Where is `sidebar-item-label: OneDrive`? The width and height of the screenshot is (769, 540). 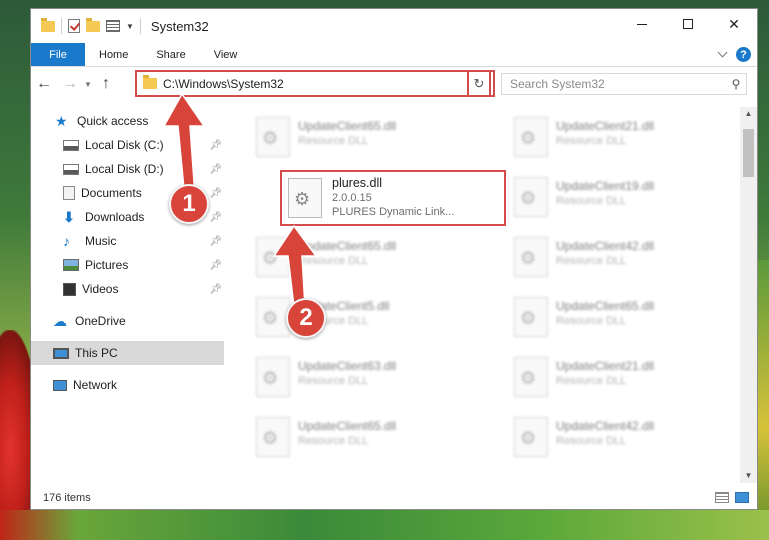 sidebar-item-label: OneDrive is located at coordinates (100, 321).